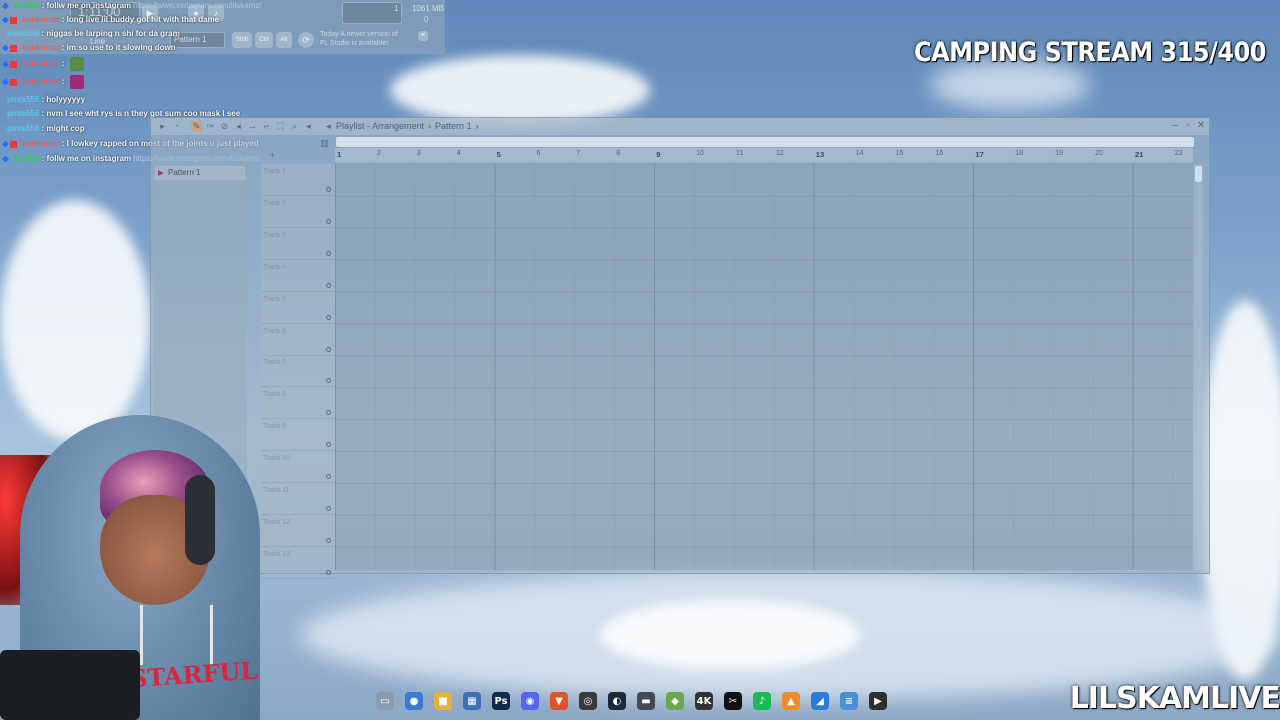 Image resolution: width=1280 pixels, height=720 pixels. What do you see at coordinates (578, 153) in the screenshot?
I see `bar-number: 7` at bounding box center [578, 153].